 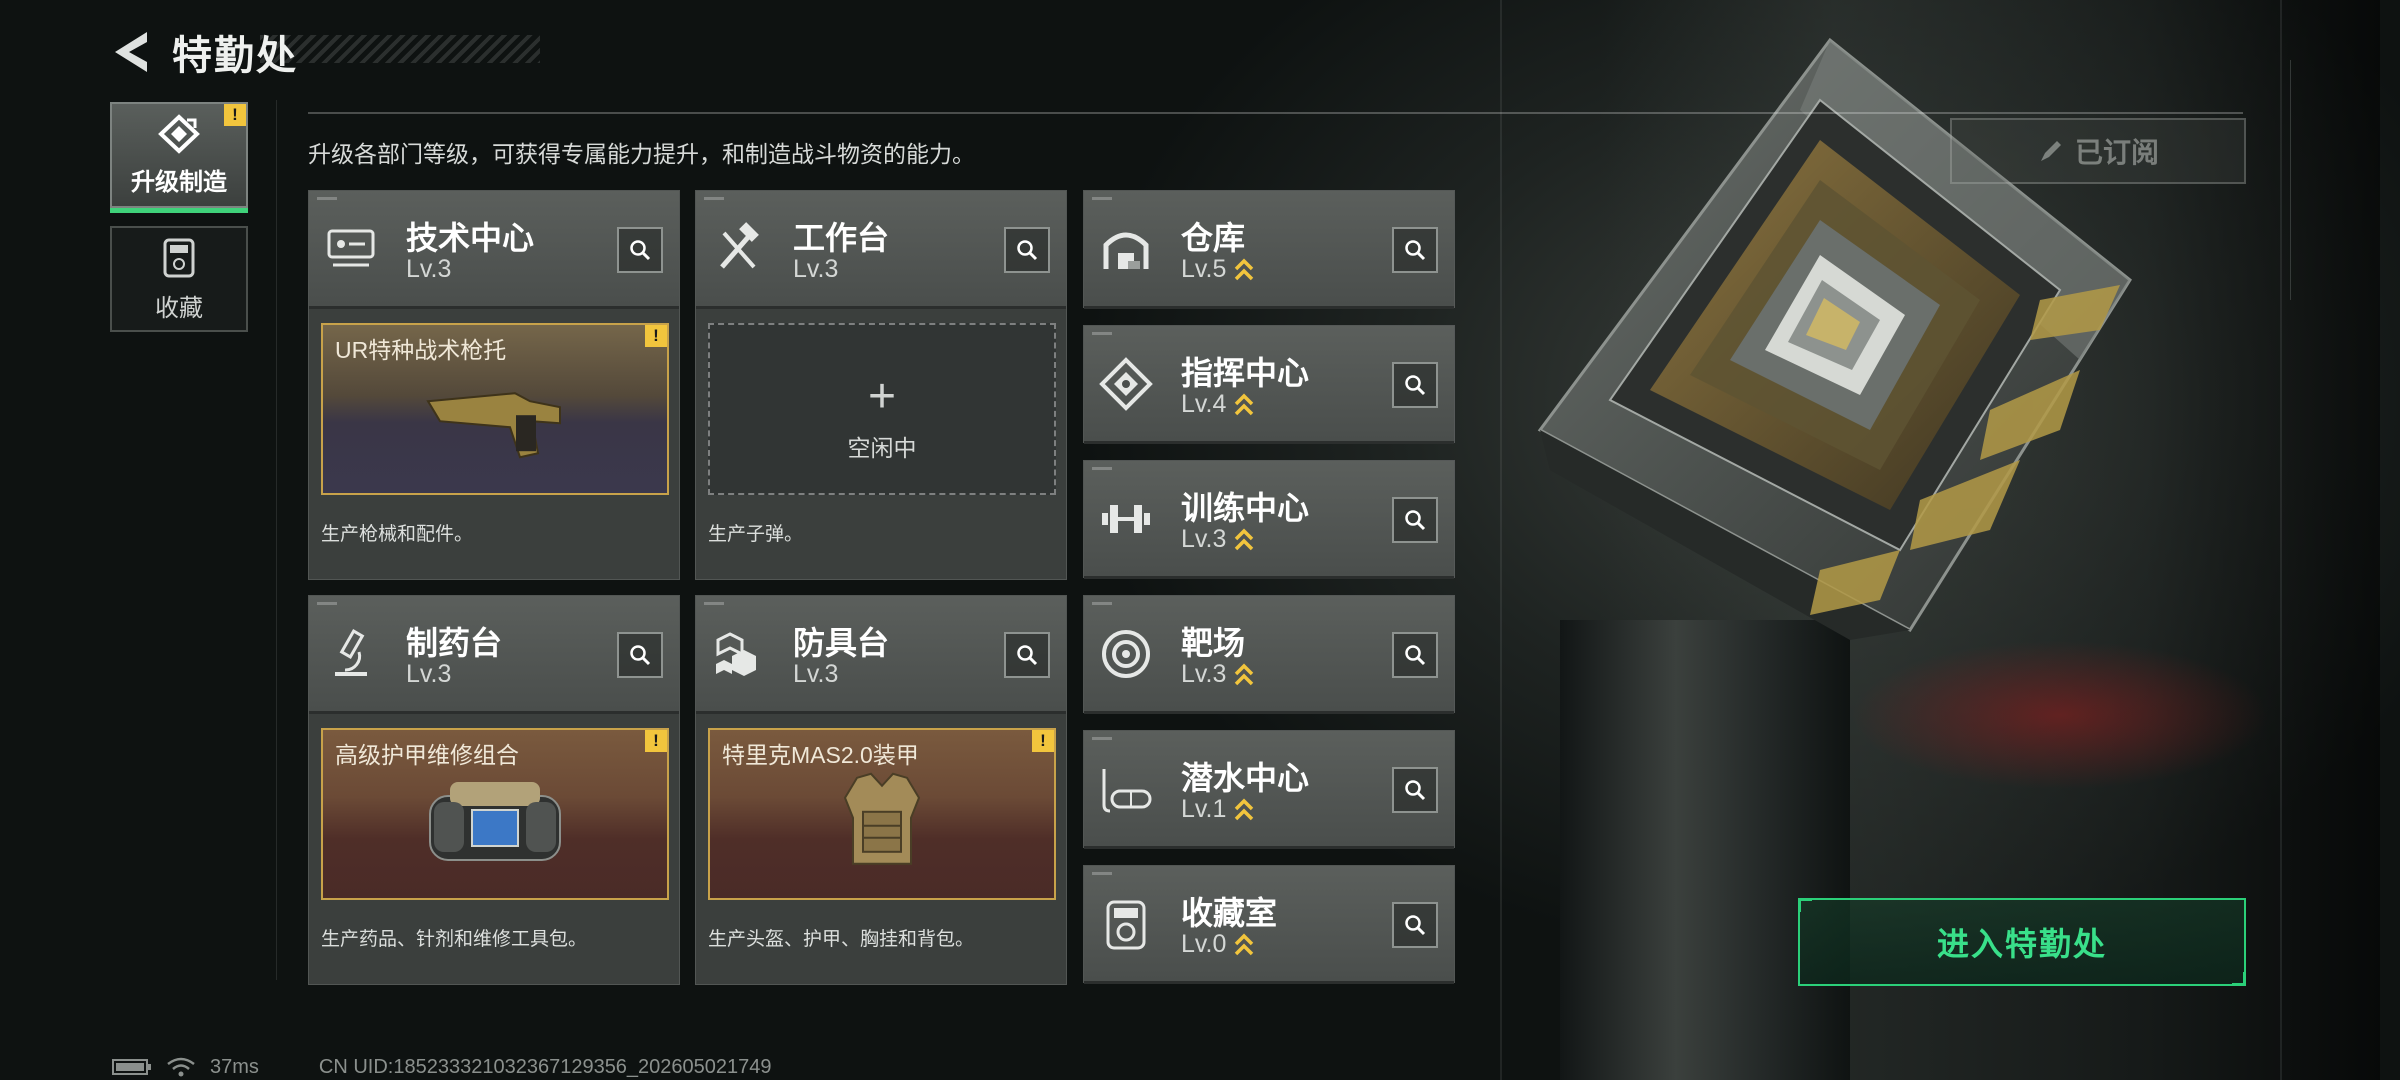 I want to click on tab-label: 升级制造, so click(x=179, y=182).